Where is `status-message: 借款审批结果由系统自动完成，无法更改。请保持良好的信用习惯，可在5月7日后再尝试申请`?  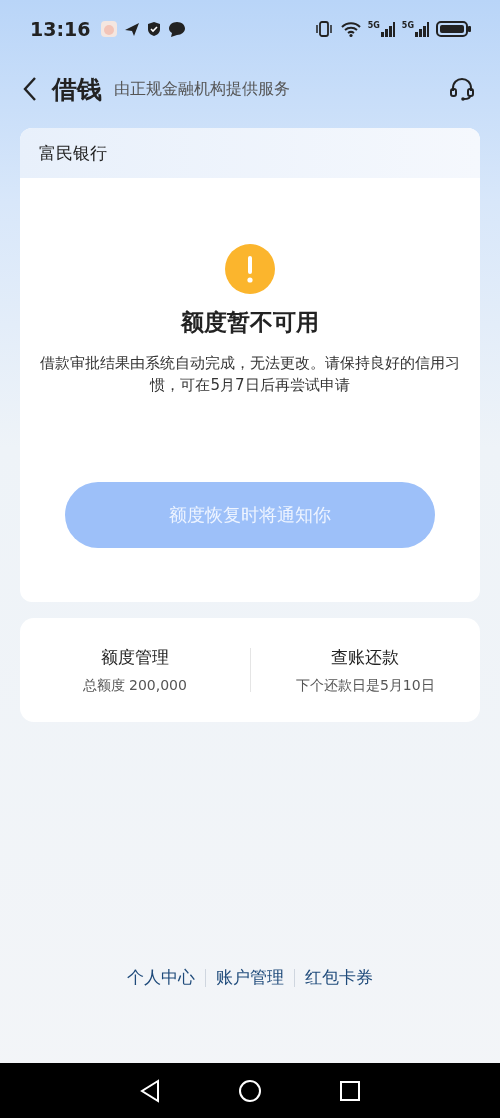
status-message: 借款审批结果由系统自动完成，无法更改。请保持良好的信用习惯，可在5月7日后再尝试申请 is located at coordinates (250, 374).